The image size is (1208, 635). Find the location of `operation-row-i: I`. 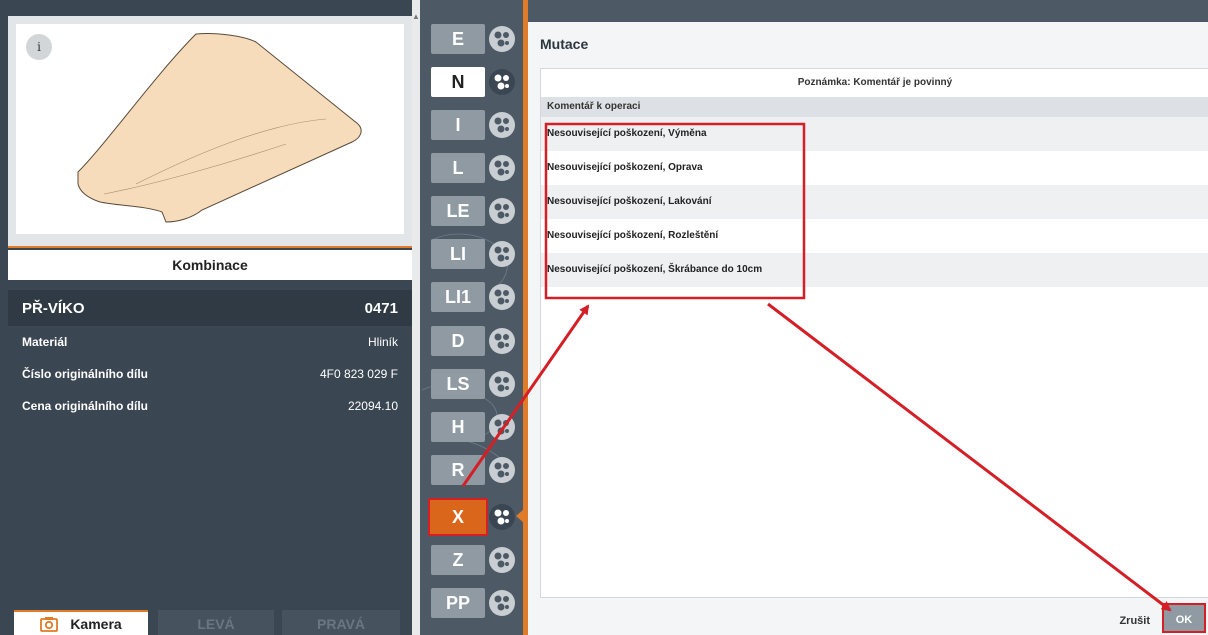

operation-row-i: I is located at coordinates (475, 125).